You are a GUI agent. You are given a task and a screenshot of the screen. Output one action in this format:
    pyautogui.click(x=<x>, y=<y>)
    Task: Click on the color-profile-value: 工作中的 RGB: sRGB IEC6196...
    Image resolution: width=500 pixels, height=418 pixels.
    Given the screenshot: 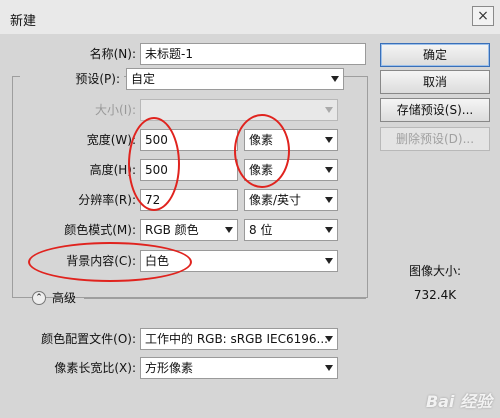 What is the action you would take?
    pyautogui.click(x=236, y=339)
    